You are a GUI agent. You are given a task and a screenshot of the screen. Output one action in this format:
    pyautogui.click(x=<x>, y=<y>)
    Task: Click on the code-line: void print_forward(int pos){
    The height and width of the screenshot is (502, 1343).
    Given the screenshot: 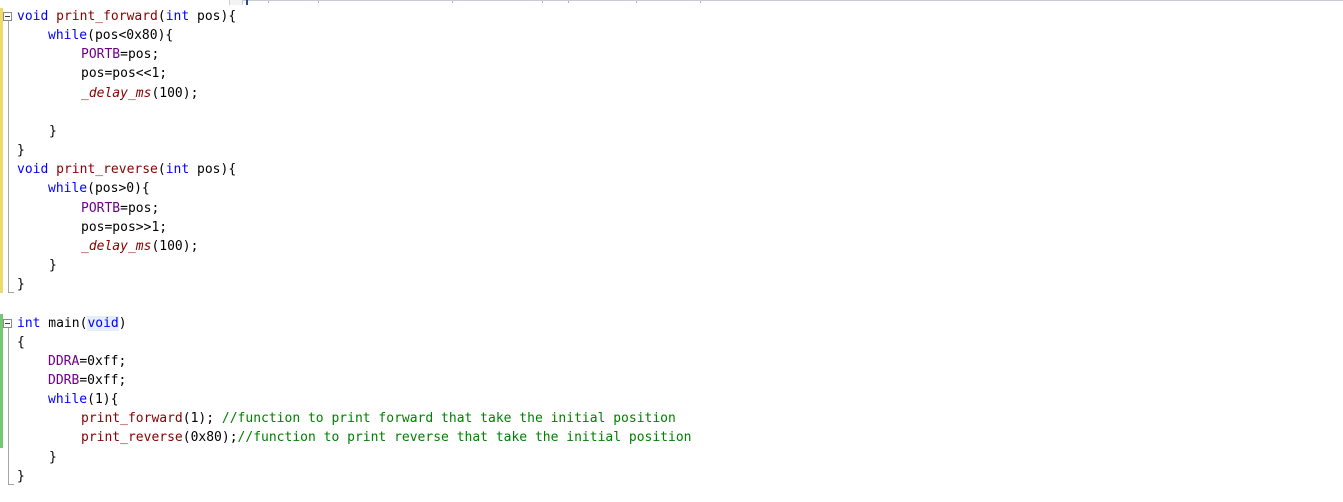 What is the action you would take?
    pyautogui.click(x=126, y=16)
    